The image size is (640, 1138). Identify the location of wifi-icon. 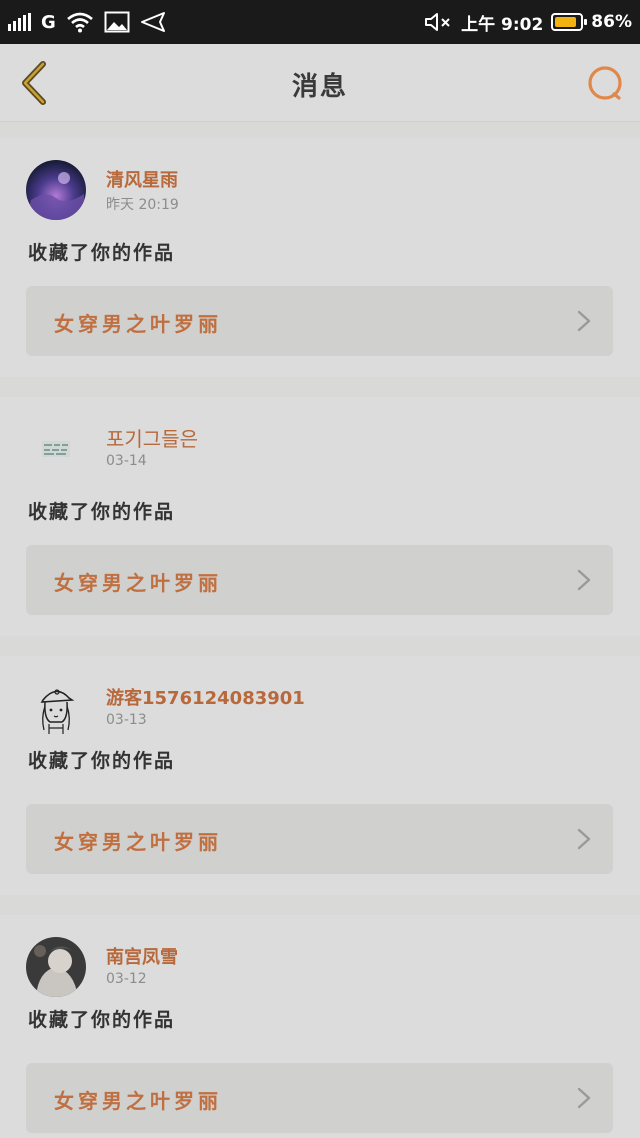
(79, 22).